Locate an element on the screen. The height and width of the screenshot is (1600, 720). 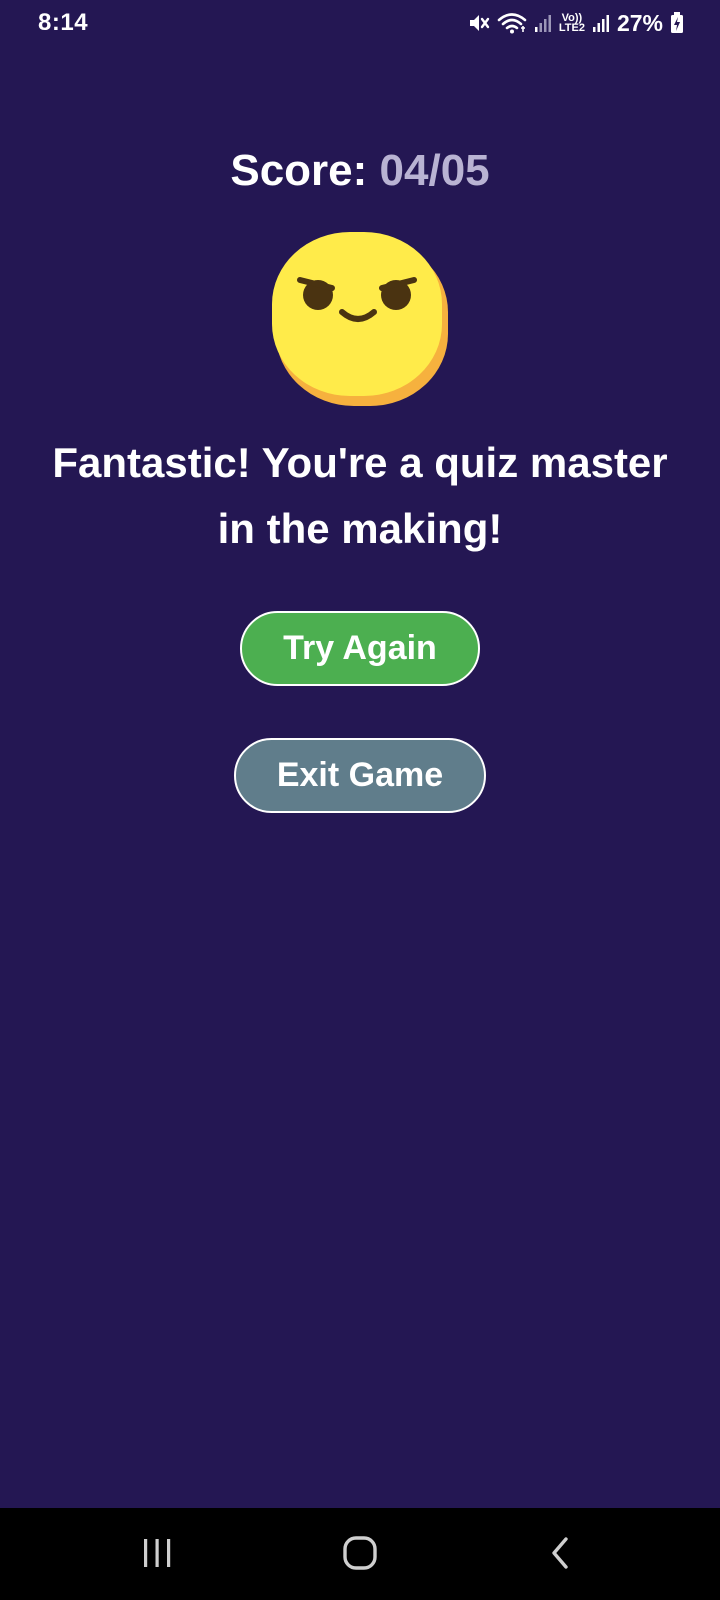
score-display: Score: 04/05 is located at coordinates (360, 171).